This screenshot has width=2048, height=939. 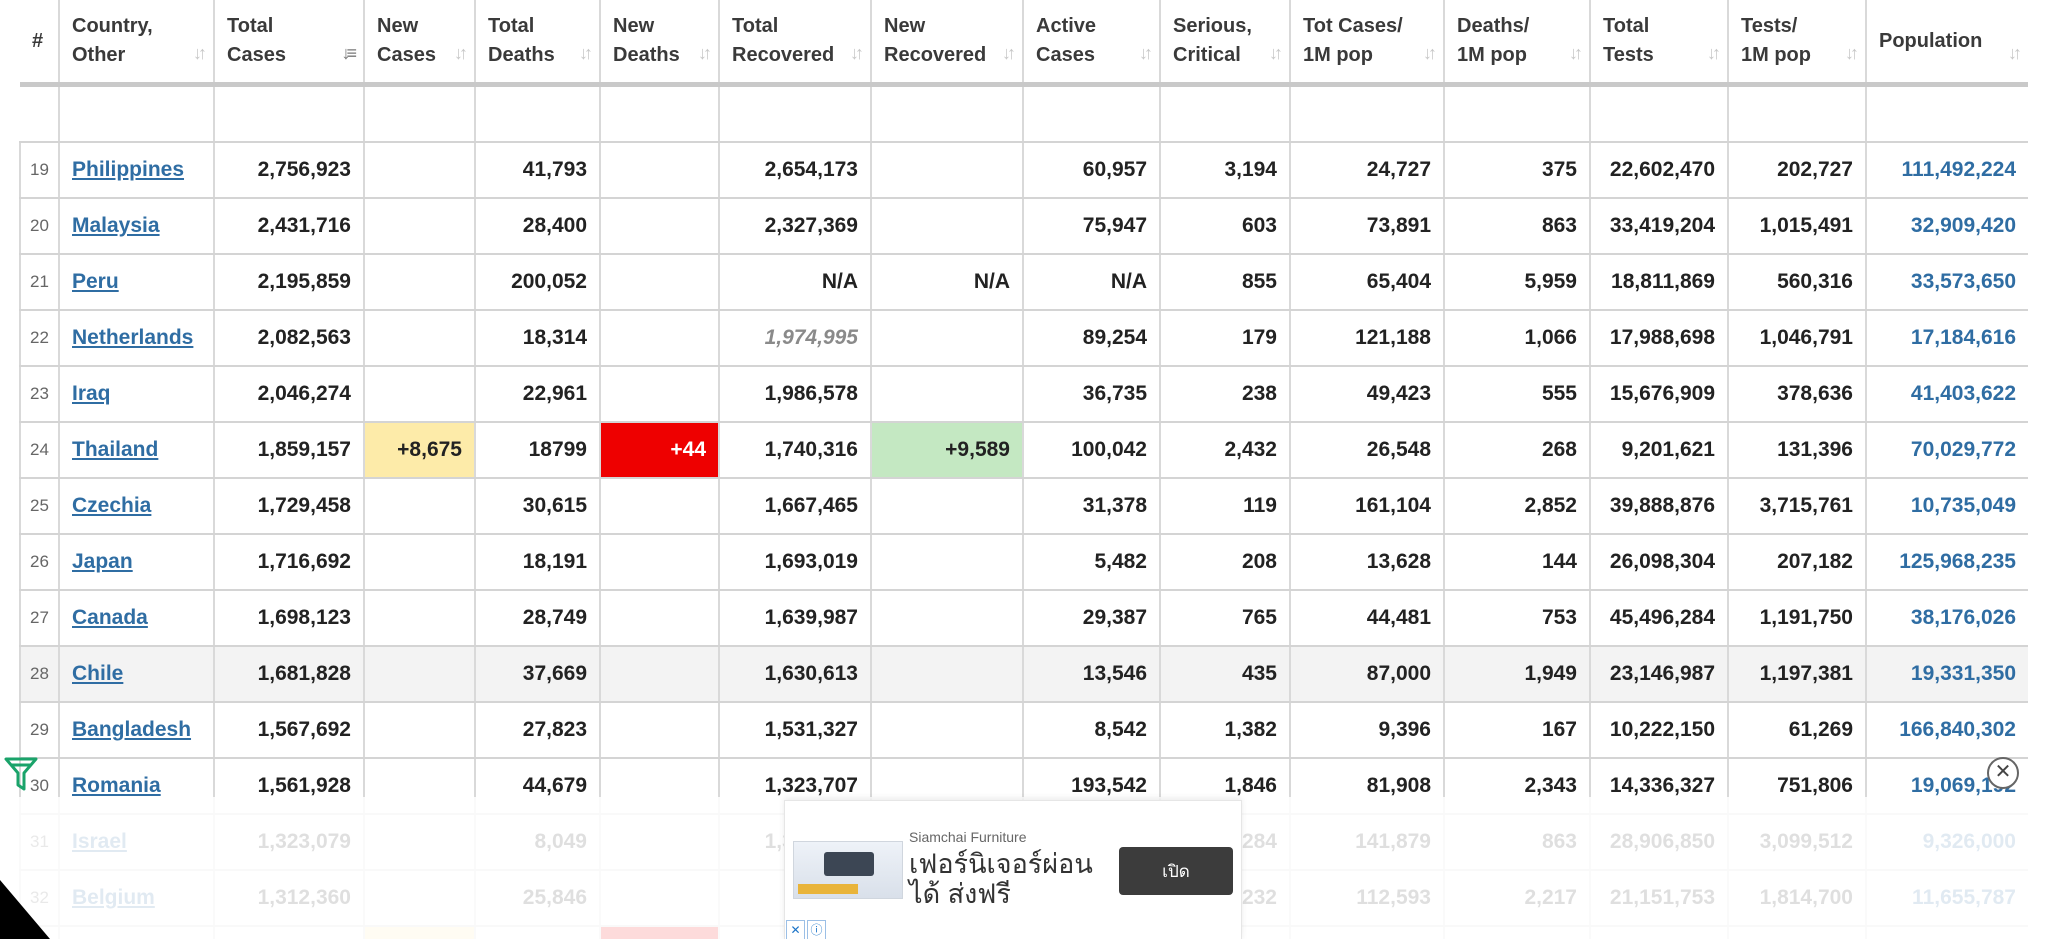 What do you see at coordinates (132, 337) in the screenshot?
I see `country-link: Netherlands` at bounding box center [132, 337].